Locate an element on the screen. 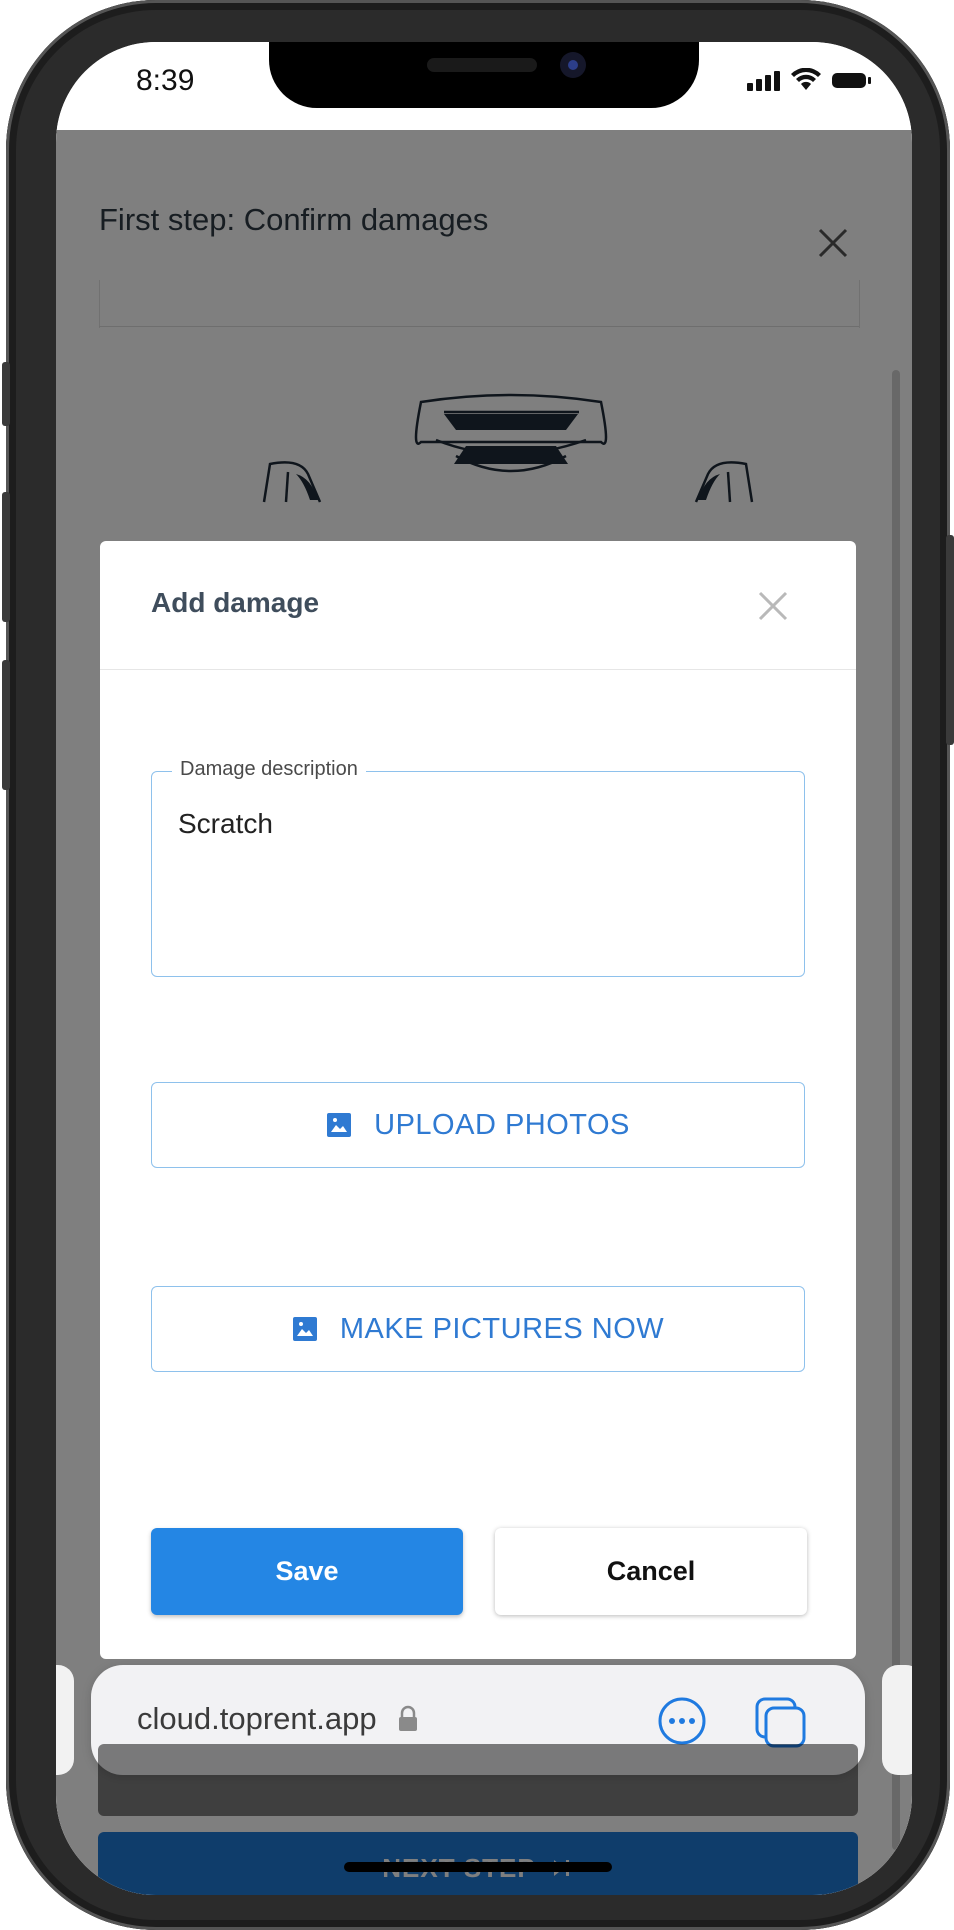 The height and width of the screenshot is (1930, 954). lock-icon is located at coordinates (408, 1718).